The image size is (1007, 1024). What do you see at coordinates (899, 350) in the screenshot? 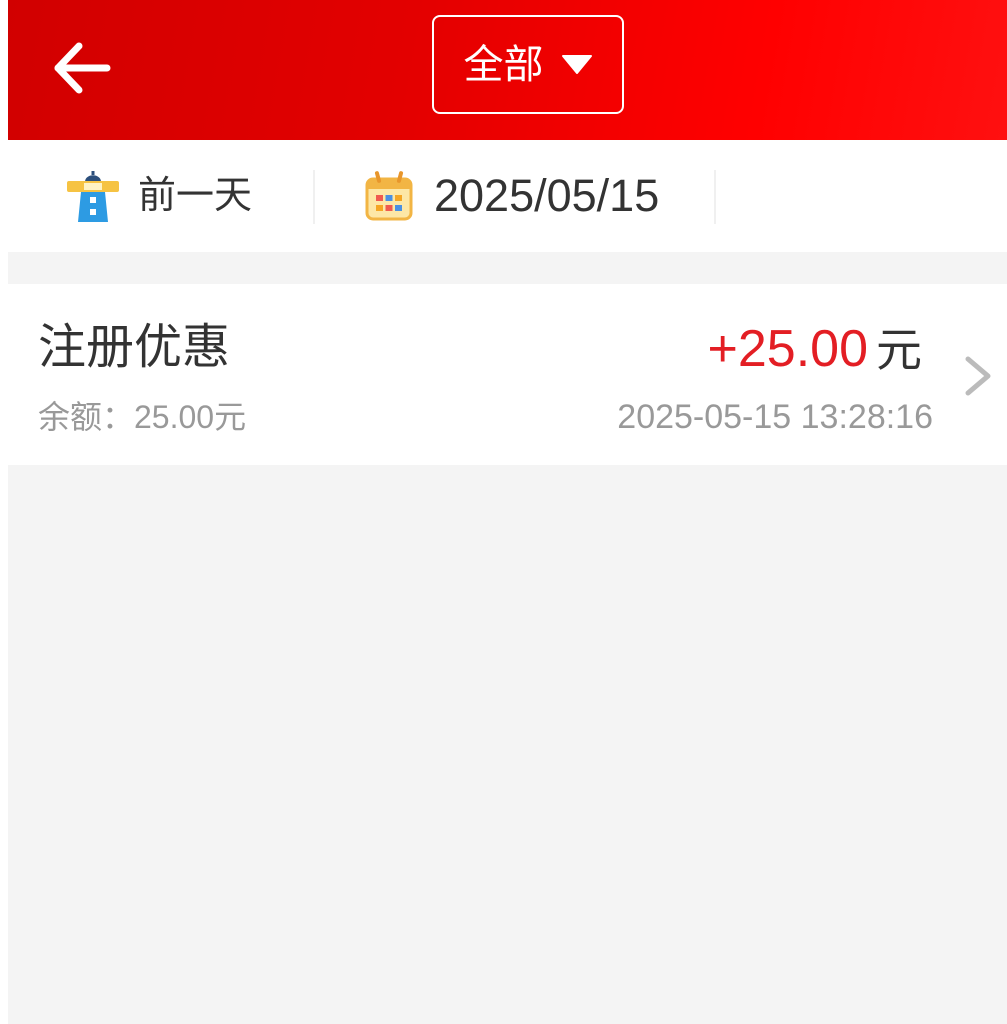
I see `amount-unit: 元` at bounding box center [899, 350].